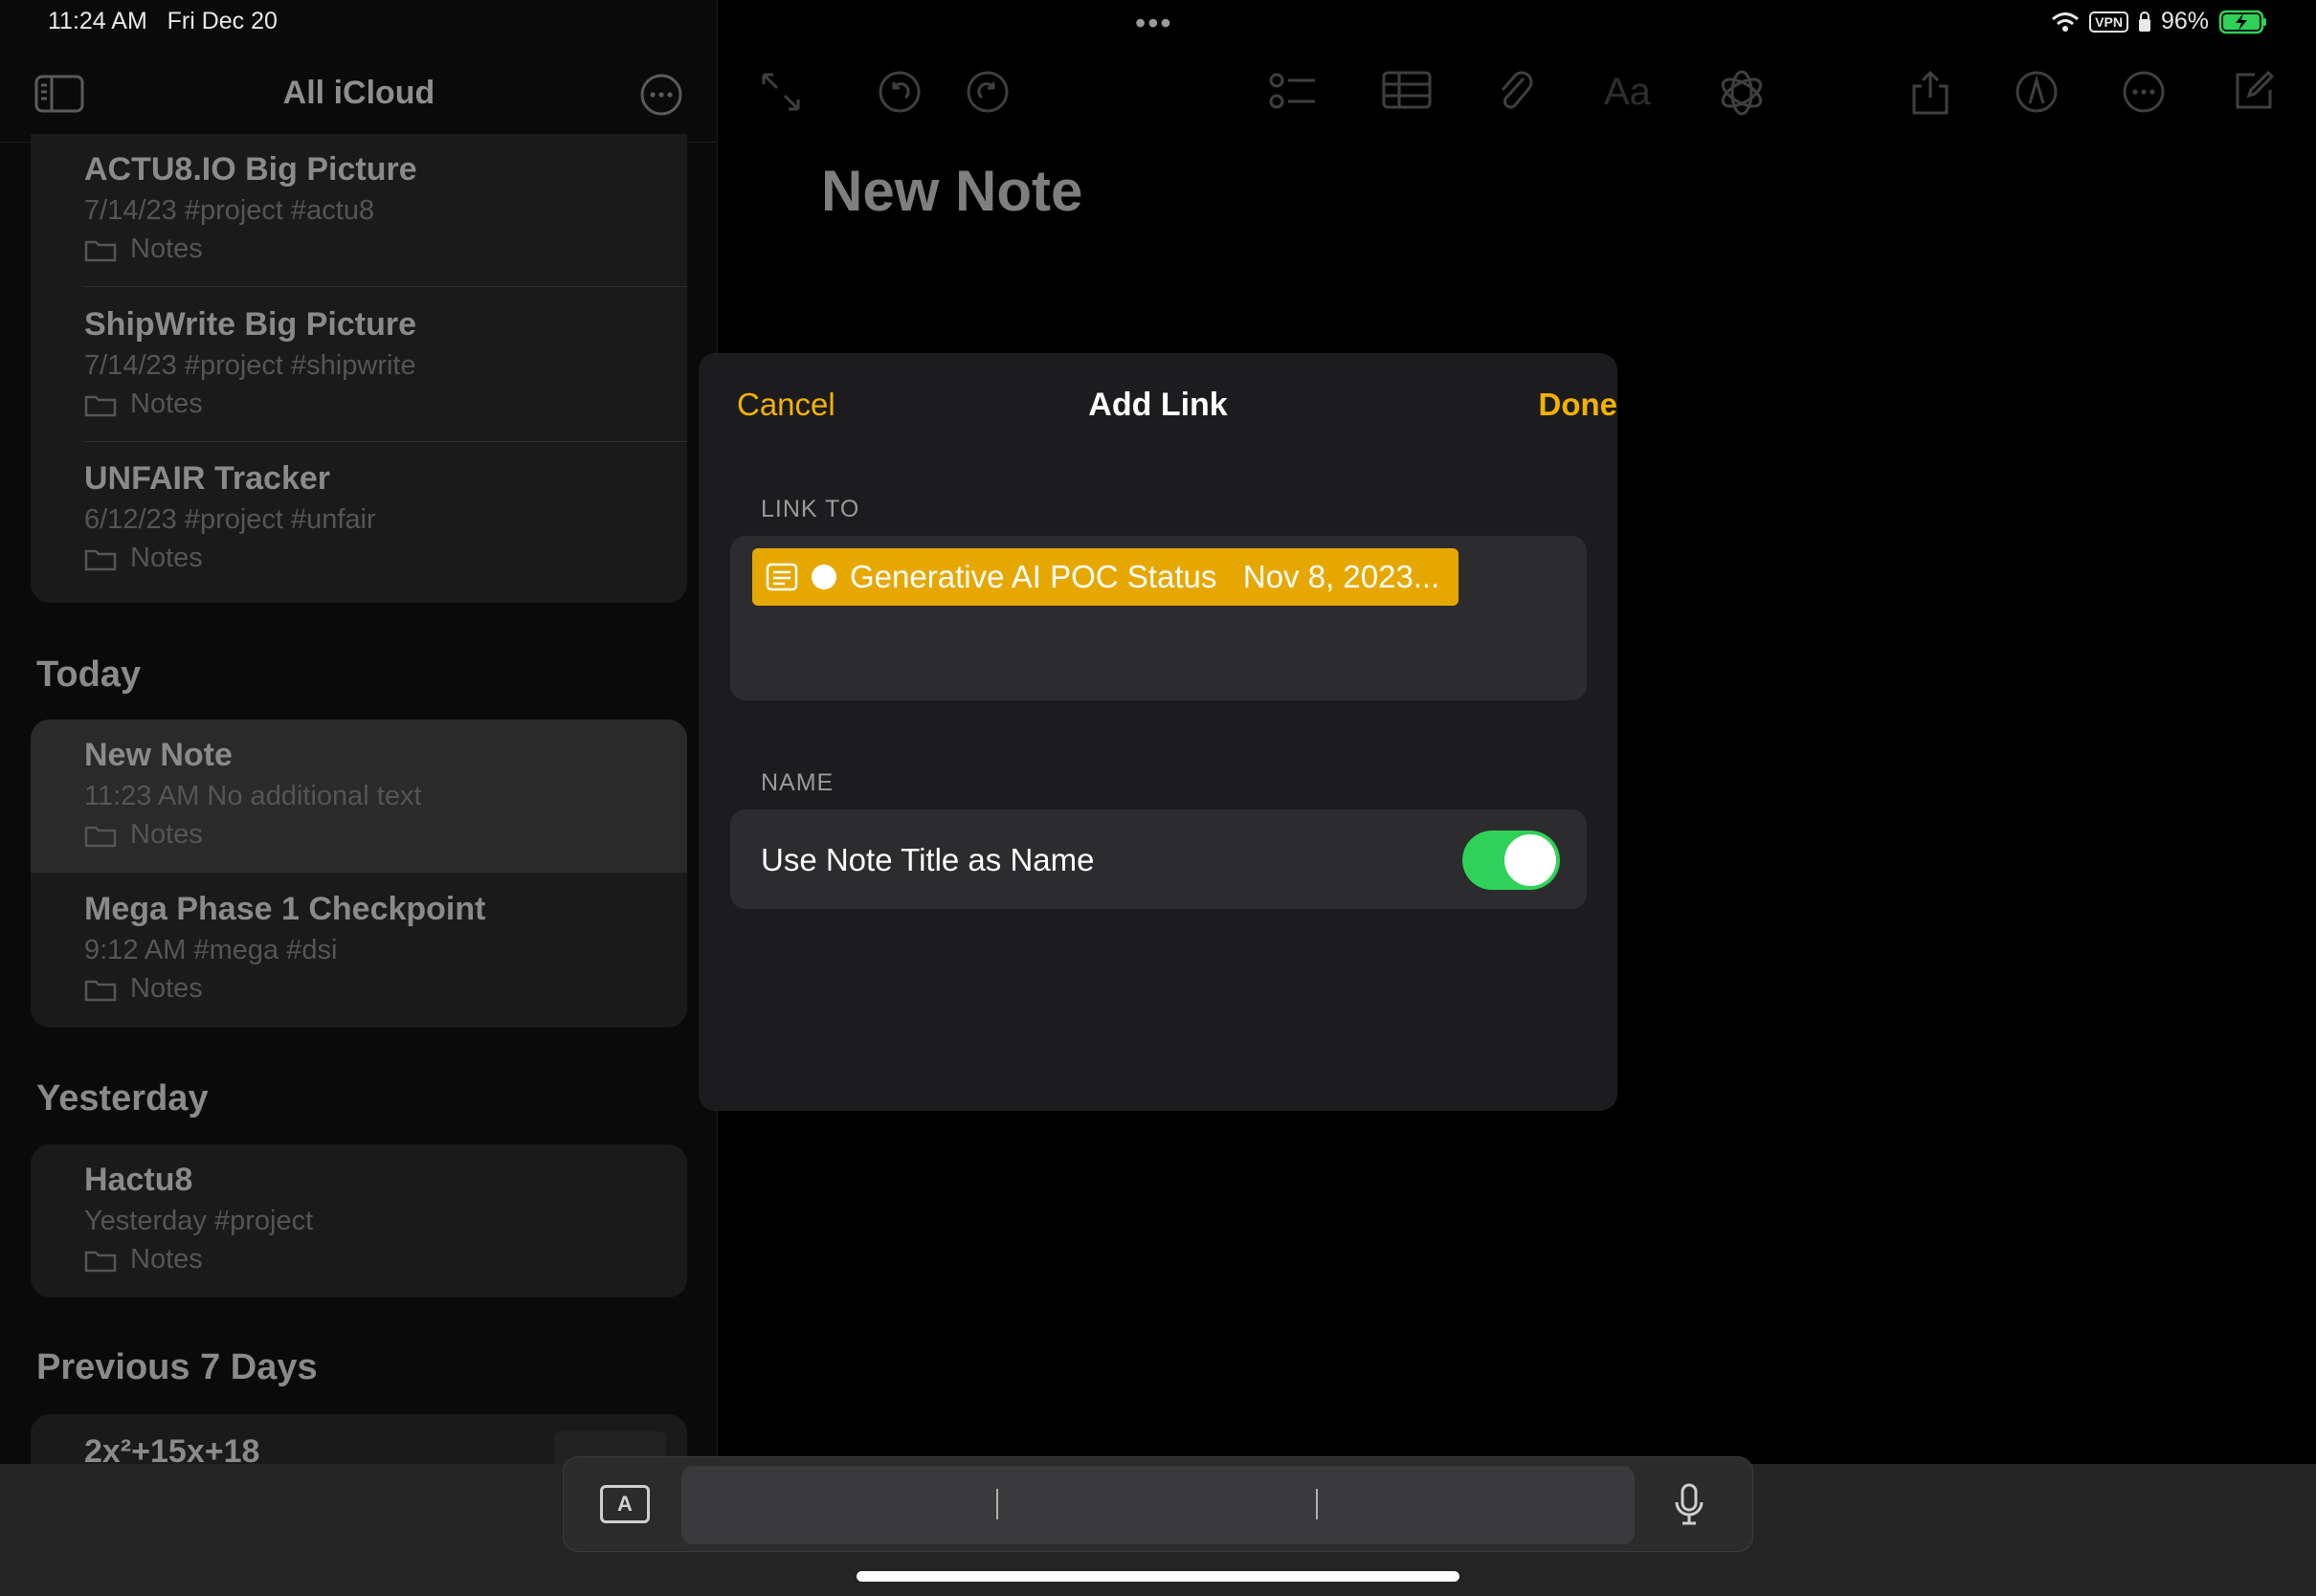 The width and height of the screenshot is (2316, 1596). I want to click on section-title-yesterday: Yesterday, so click(123, 1099).